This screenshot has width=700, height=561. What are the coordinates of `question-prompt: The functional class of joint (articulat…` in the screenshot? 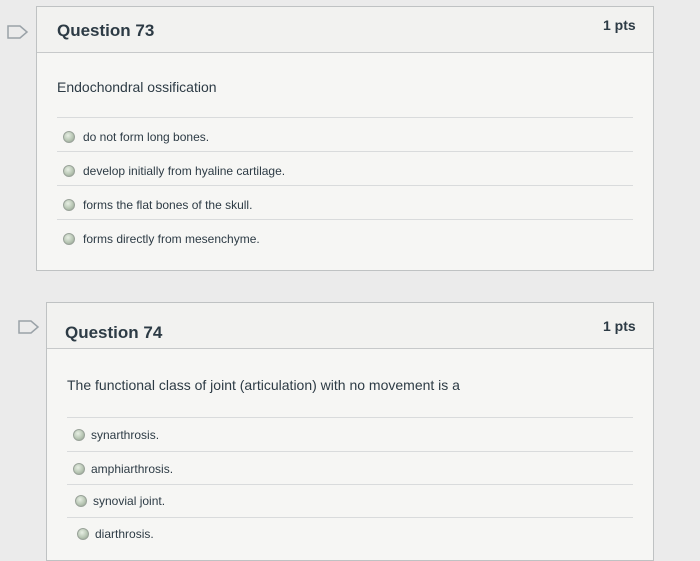 It's located at (263, 385).